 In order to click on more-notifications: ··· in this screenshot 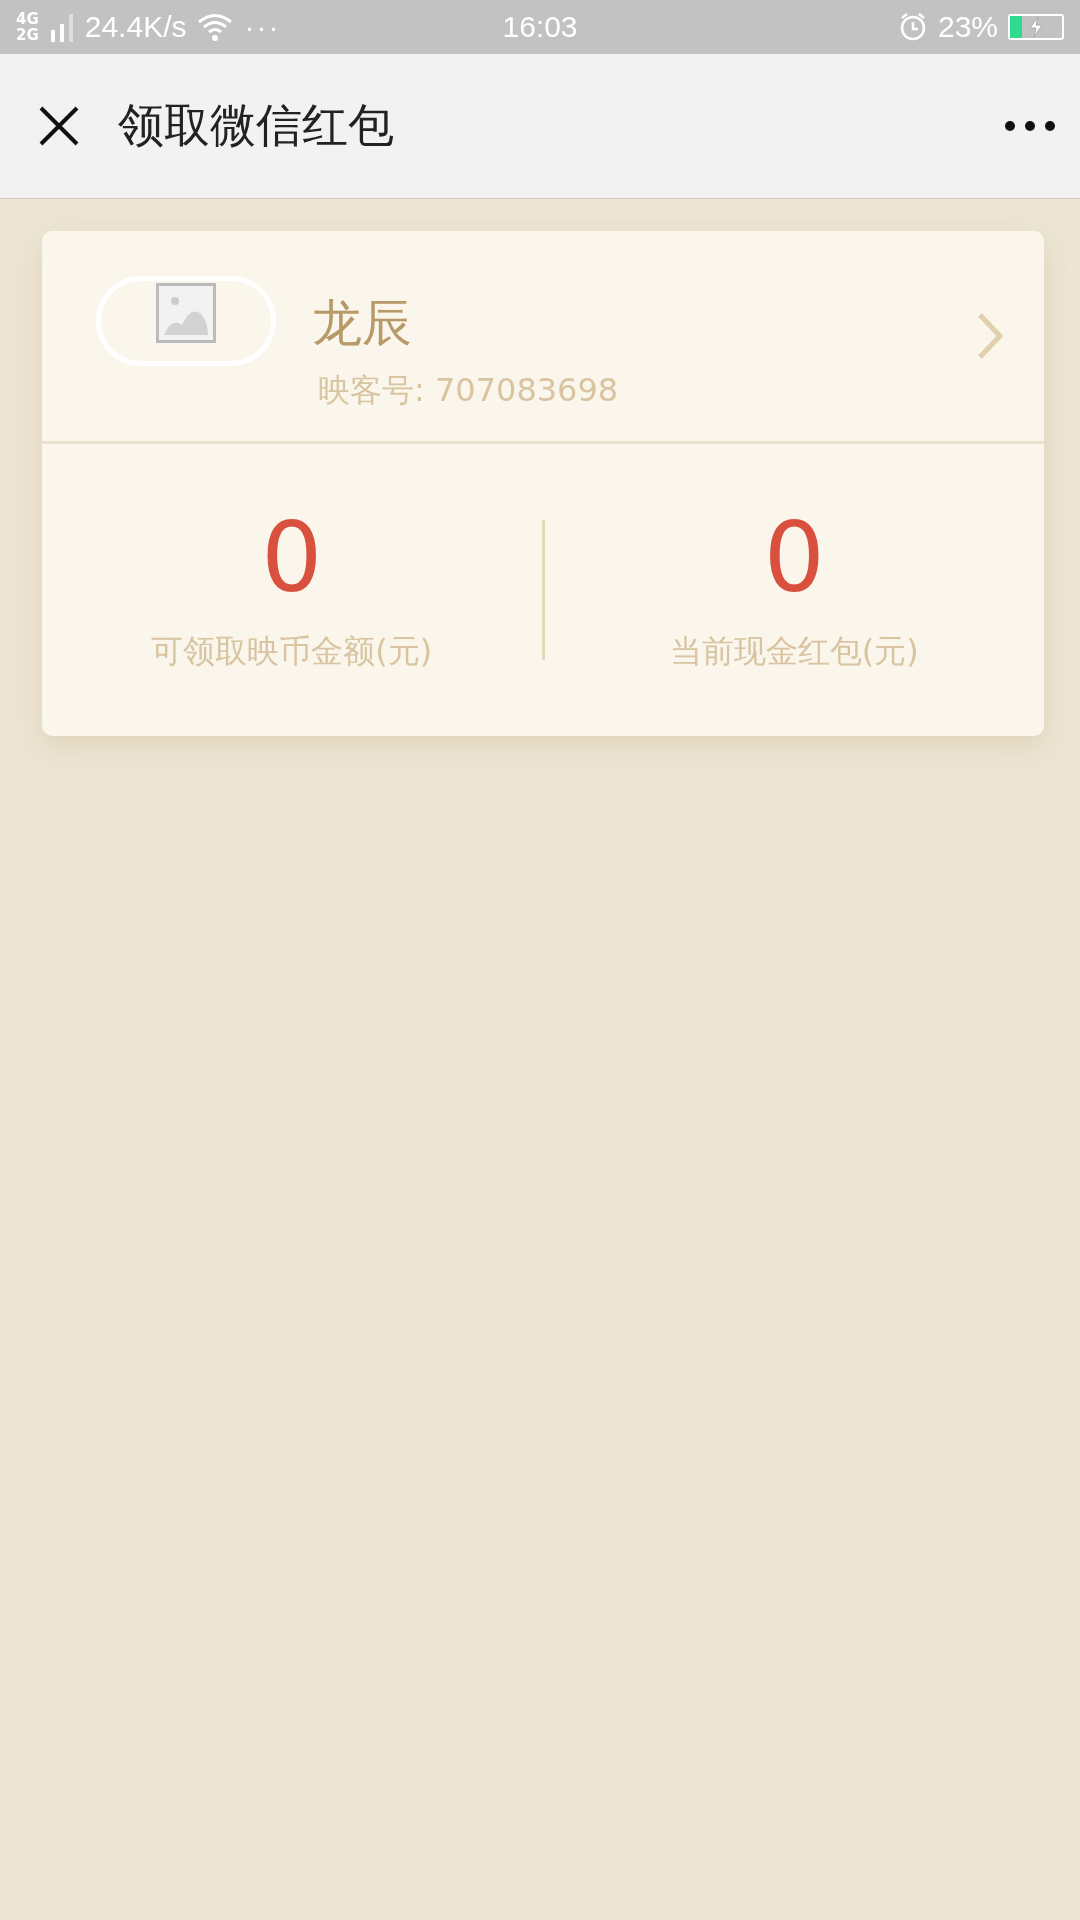, I will do `click(262, 27)`.